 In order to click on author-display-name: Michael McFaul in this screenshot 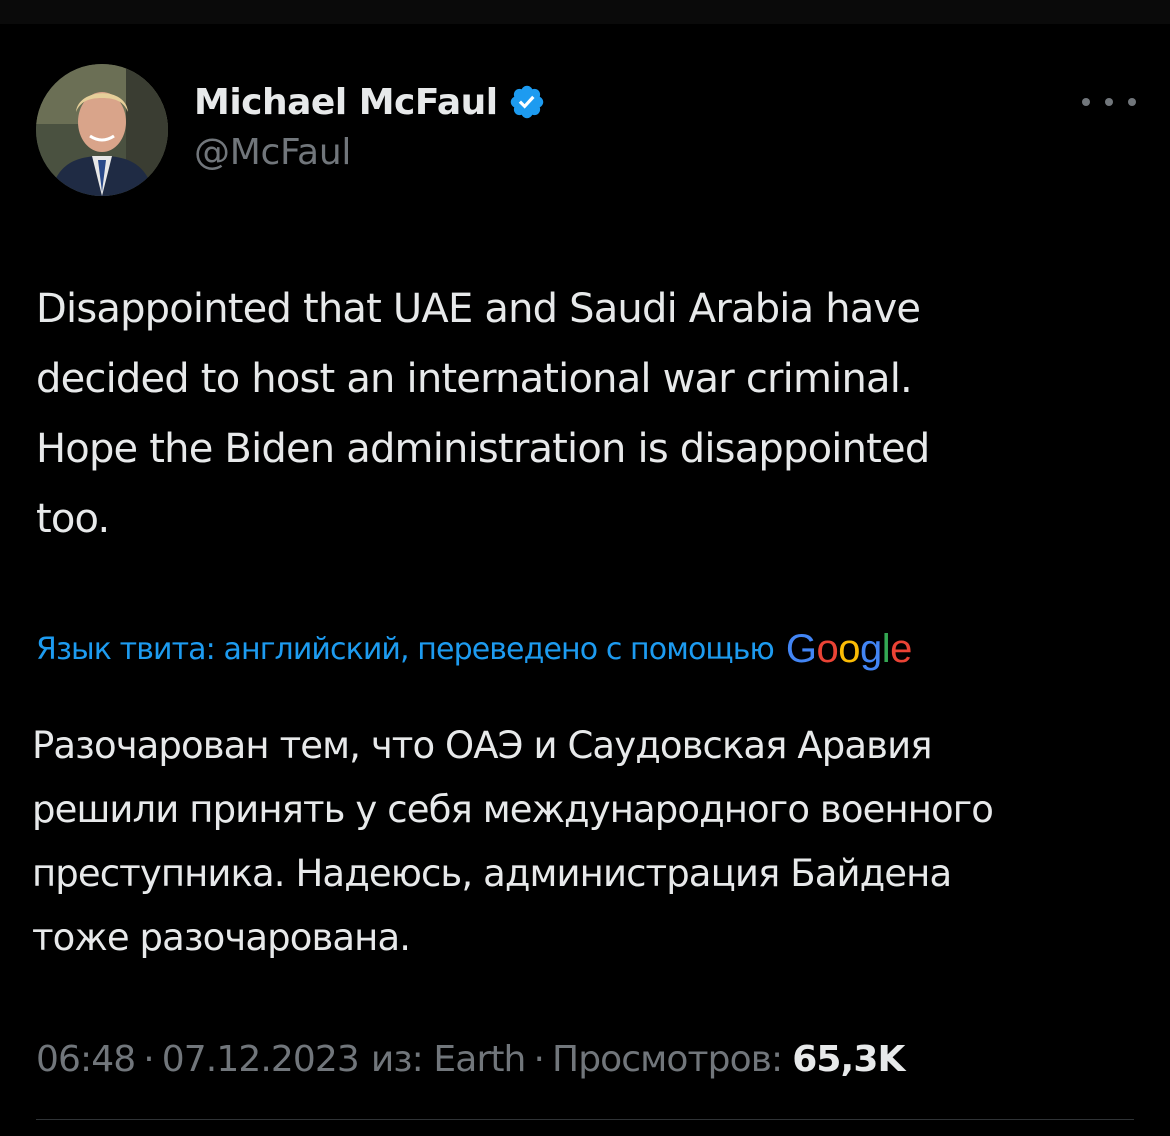, I will do `click(346, 102)`.